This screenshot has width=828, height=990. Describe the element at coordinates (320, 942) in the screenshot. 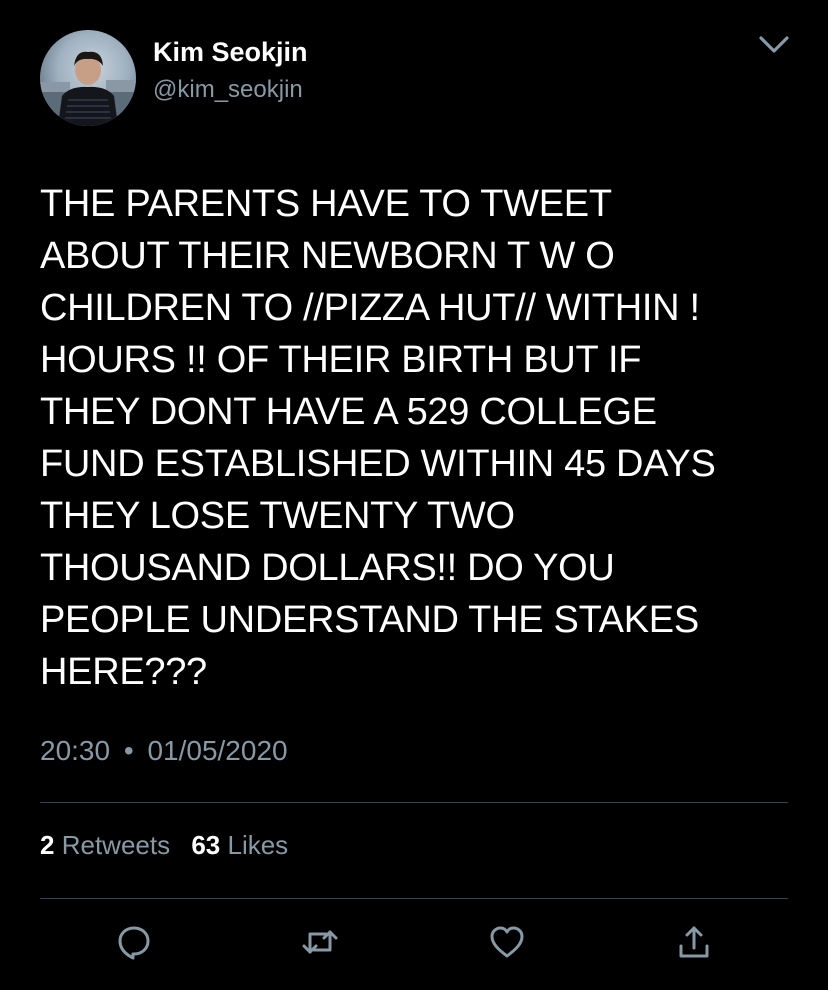

I see `retweet-icon` at that location.